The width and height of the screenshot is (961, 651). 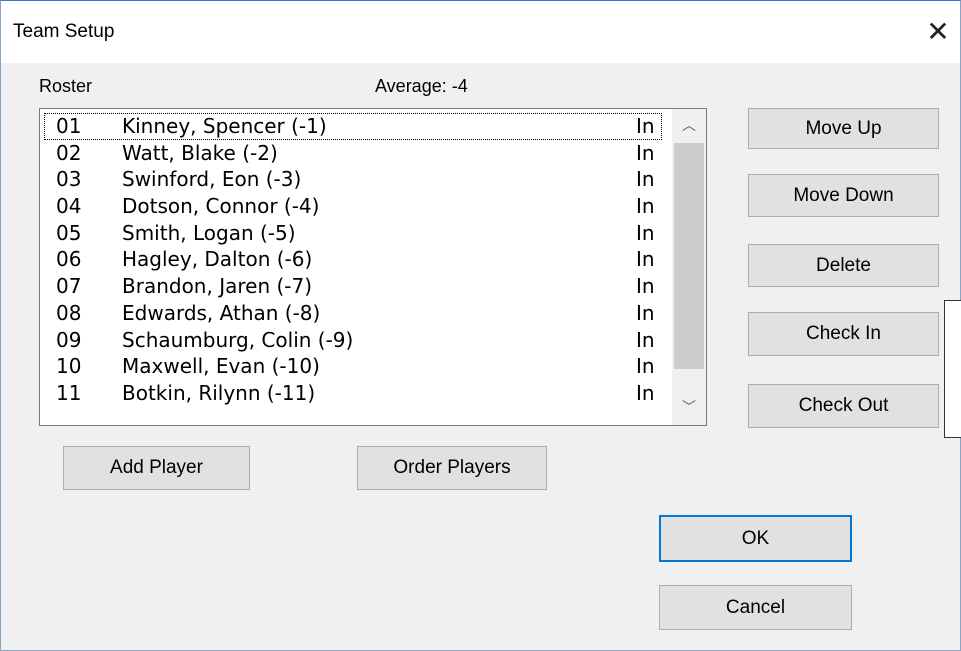 I want to click on player-name: Edwards, Athan (-8), so click(x=221, y=312).